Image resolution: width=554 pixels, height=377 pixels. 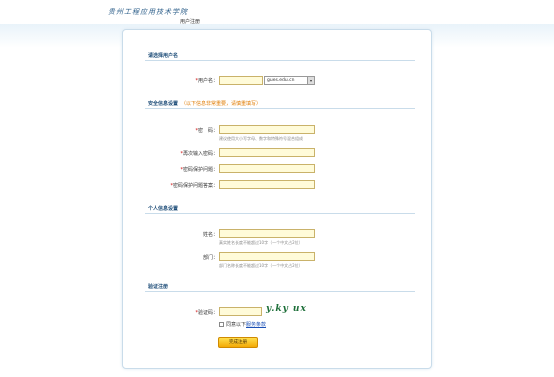 What do you see at coordinates (210, 235) in the screenshot?
I see `name-label: 姓名：` at bounding box center [210, 235].